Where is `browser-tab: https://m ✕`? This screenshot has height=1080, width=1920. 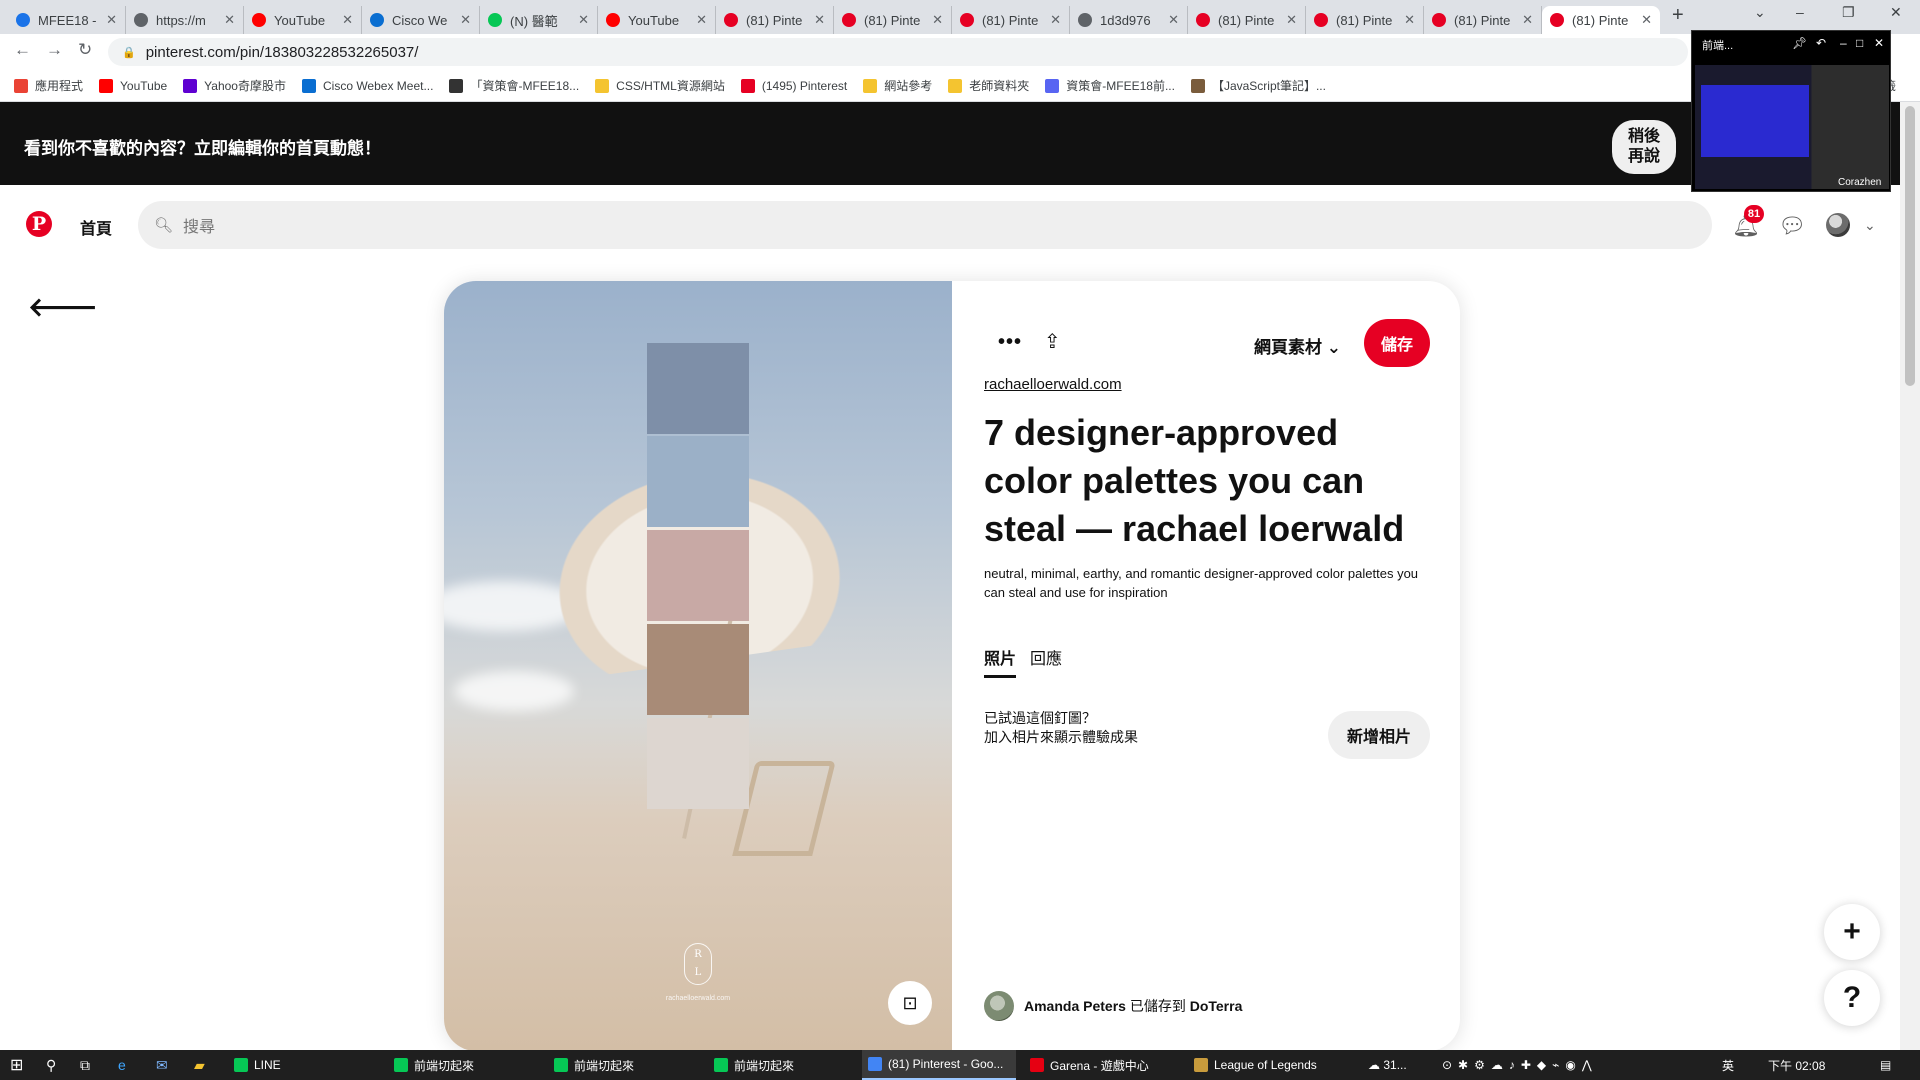 browser-tab: https://m ✕ is located at coordinates (185, 20).